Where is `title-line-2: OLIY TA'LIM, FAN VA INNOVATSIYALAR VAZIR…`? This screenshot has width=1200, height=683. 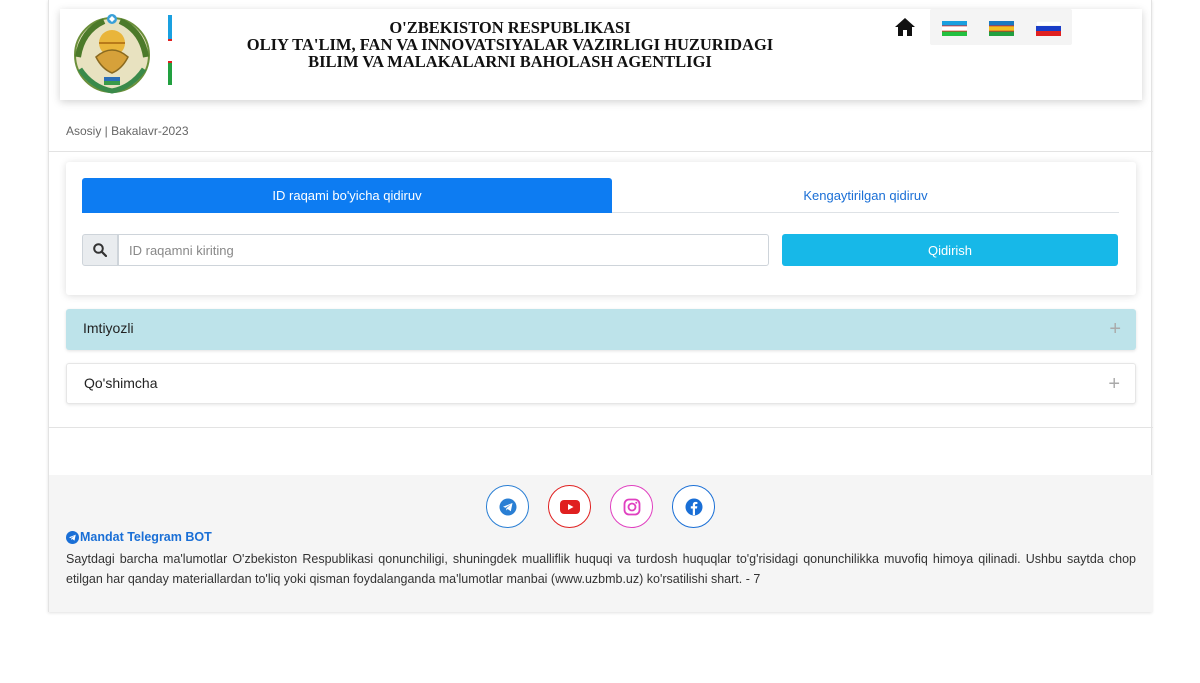 title-line-2: OLIY TA'LIM, FAN VA INNOVATSIYALAR VAZIR… is located at coordinates (510, 44).